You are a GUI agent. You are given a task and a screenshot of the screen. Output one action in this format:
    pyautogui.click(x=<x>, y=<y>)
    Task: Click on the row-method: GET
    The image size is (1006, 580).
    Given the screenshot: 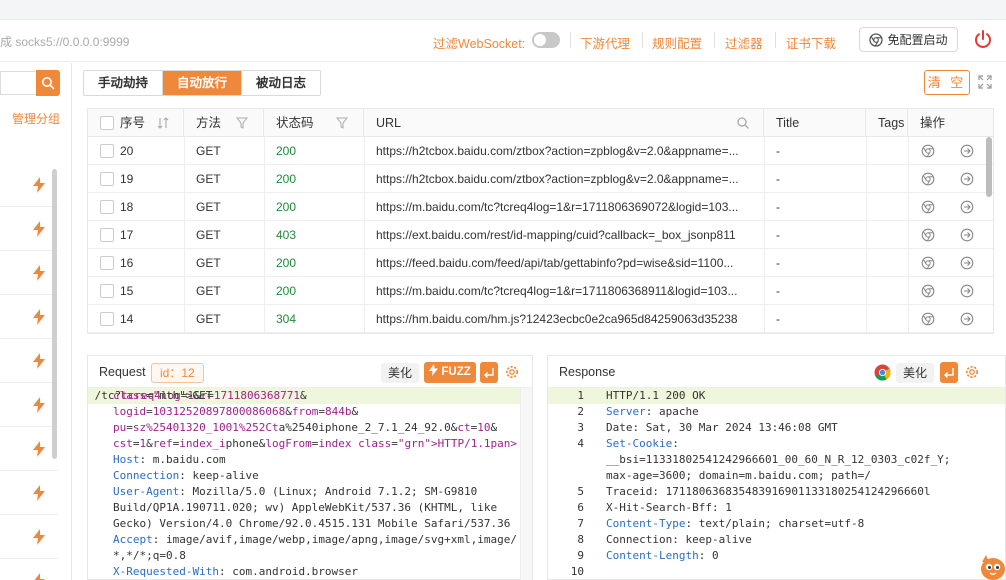 What is the action you would take?
    pyautogui.click(x=208, y=319)
    